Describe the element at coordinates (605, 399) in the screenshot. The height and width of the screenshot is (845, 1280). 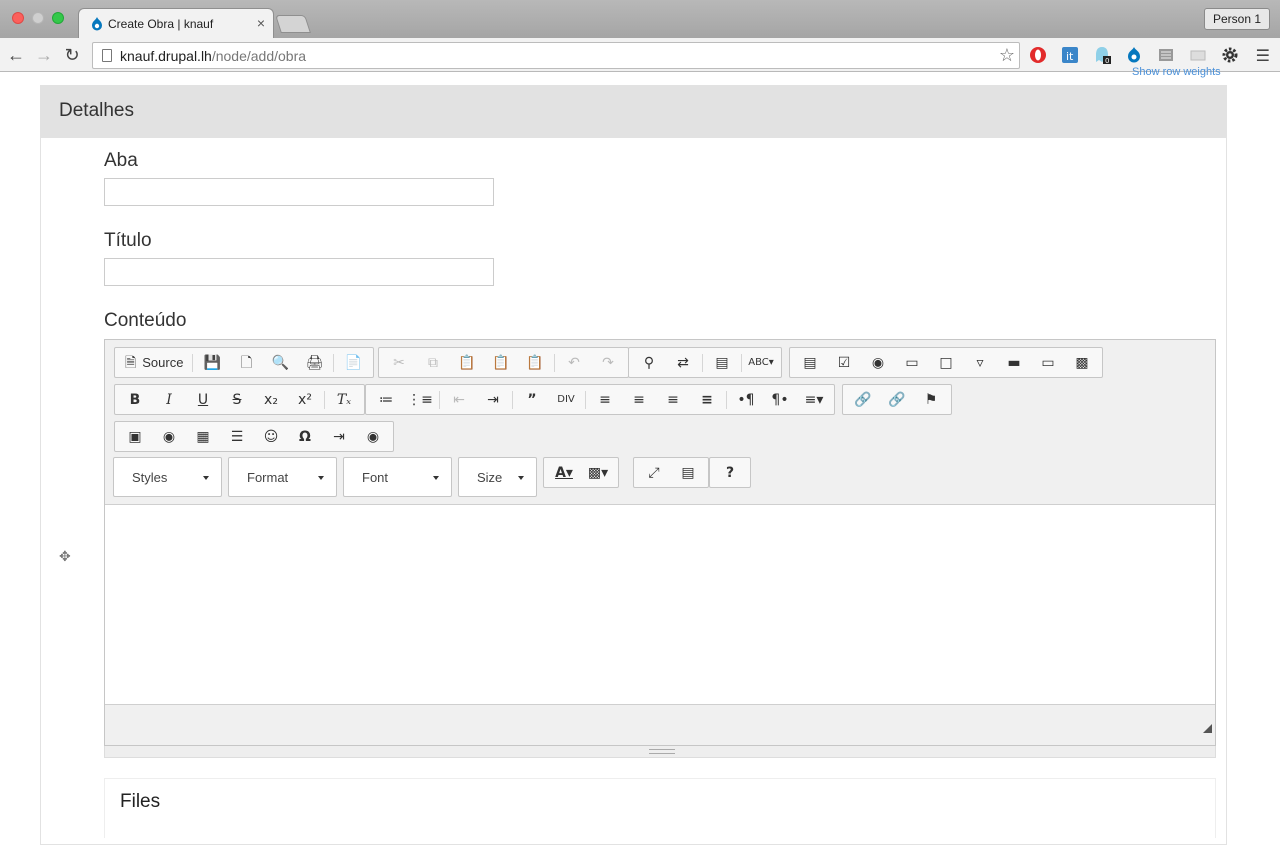
I see `align-left-button: ≡` at that location.